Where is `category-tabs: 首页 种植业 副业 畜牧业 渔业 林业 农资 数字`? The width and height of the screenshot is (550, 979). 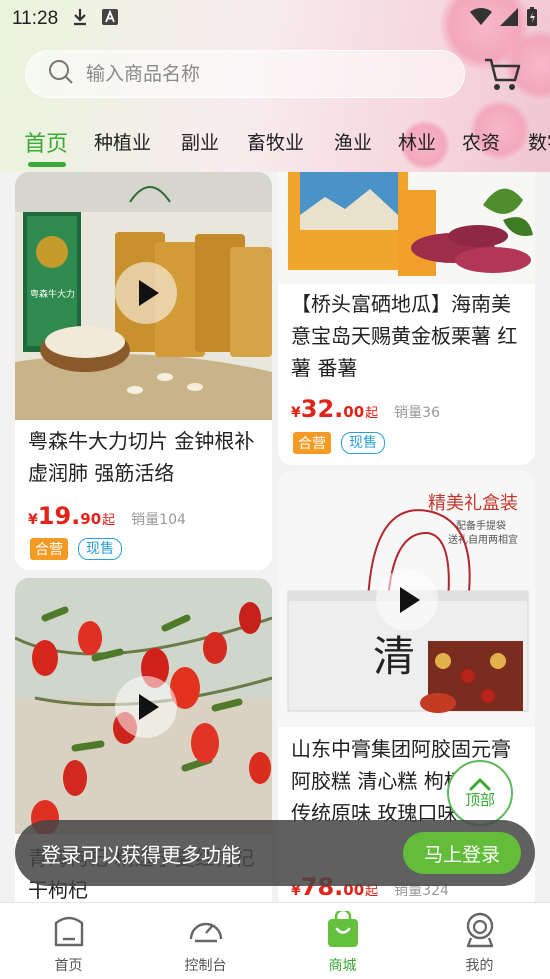
category-tabs: 首页 种植业 副业 畜牧业 渔业 林业 农资 数字 is located at coordinates (275, 144).